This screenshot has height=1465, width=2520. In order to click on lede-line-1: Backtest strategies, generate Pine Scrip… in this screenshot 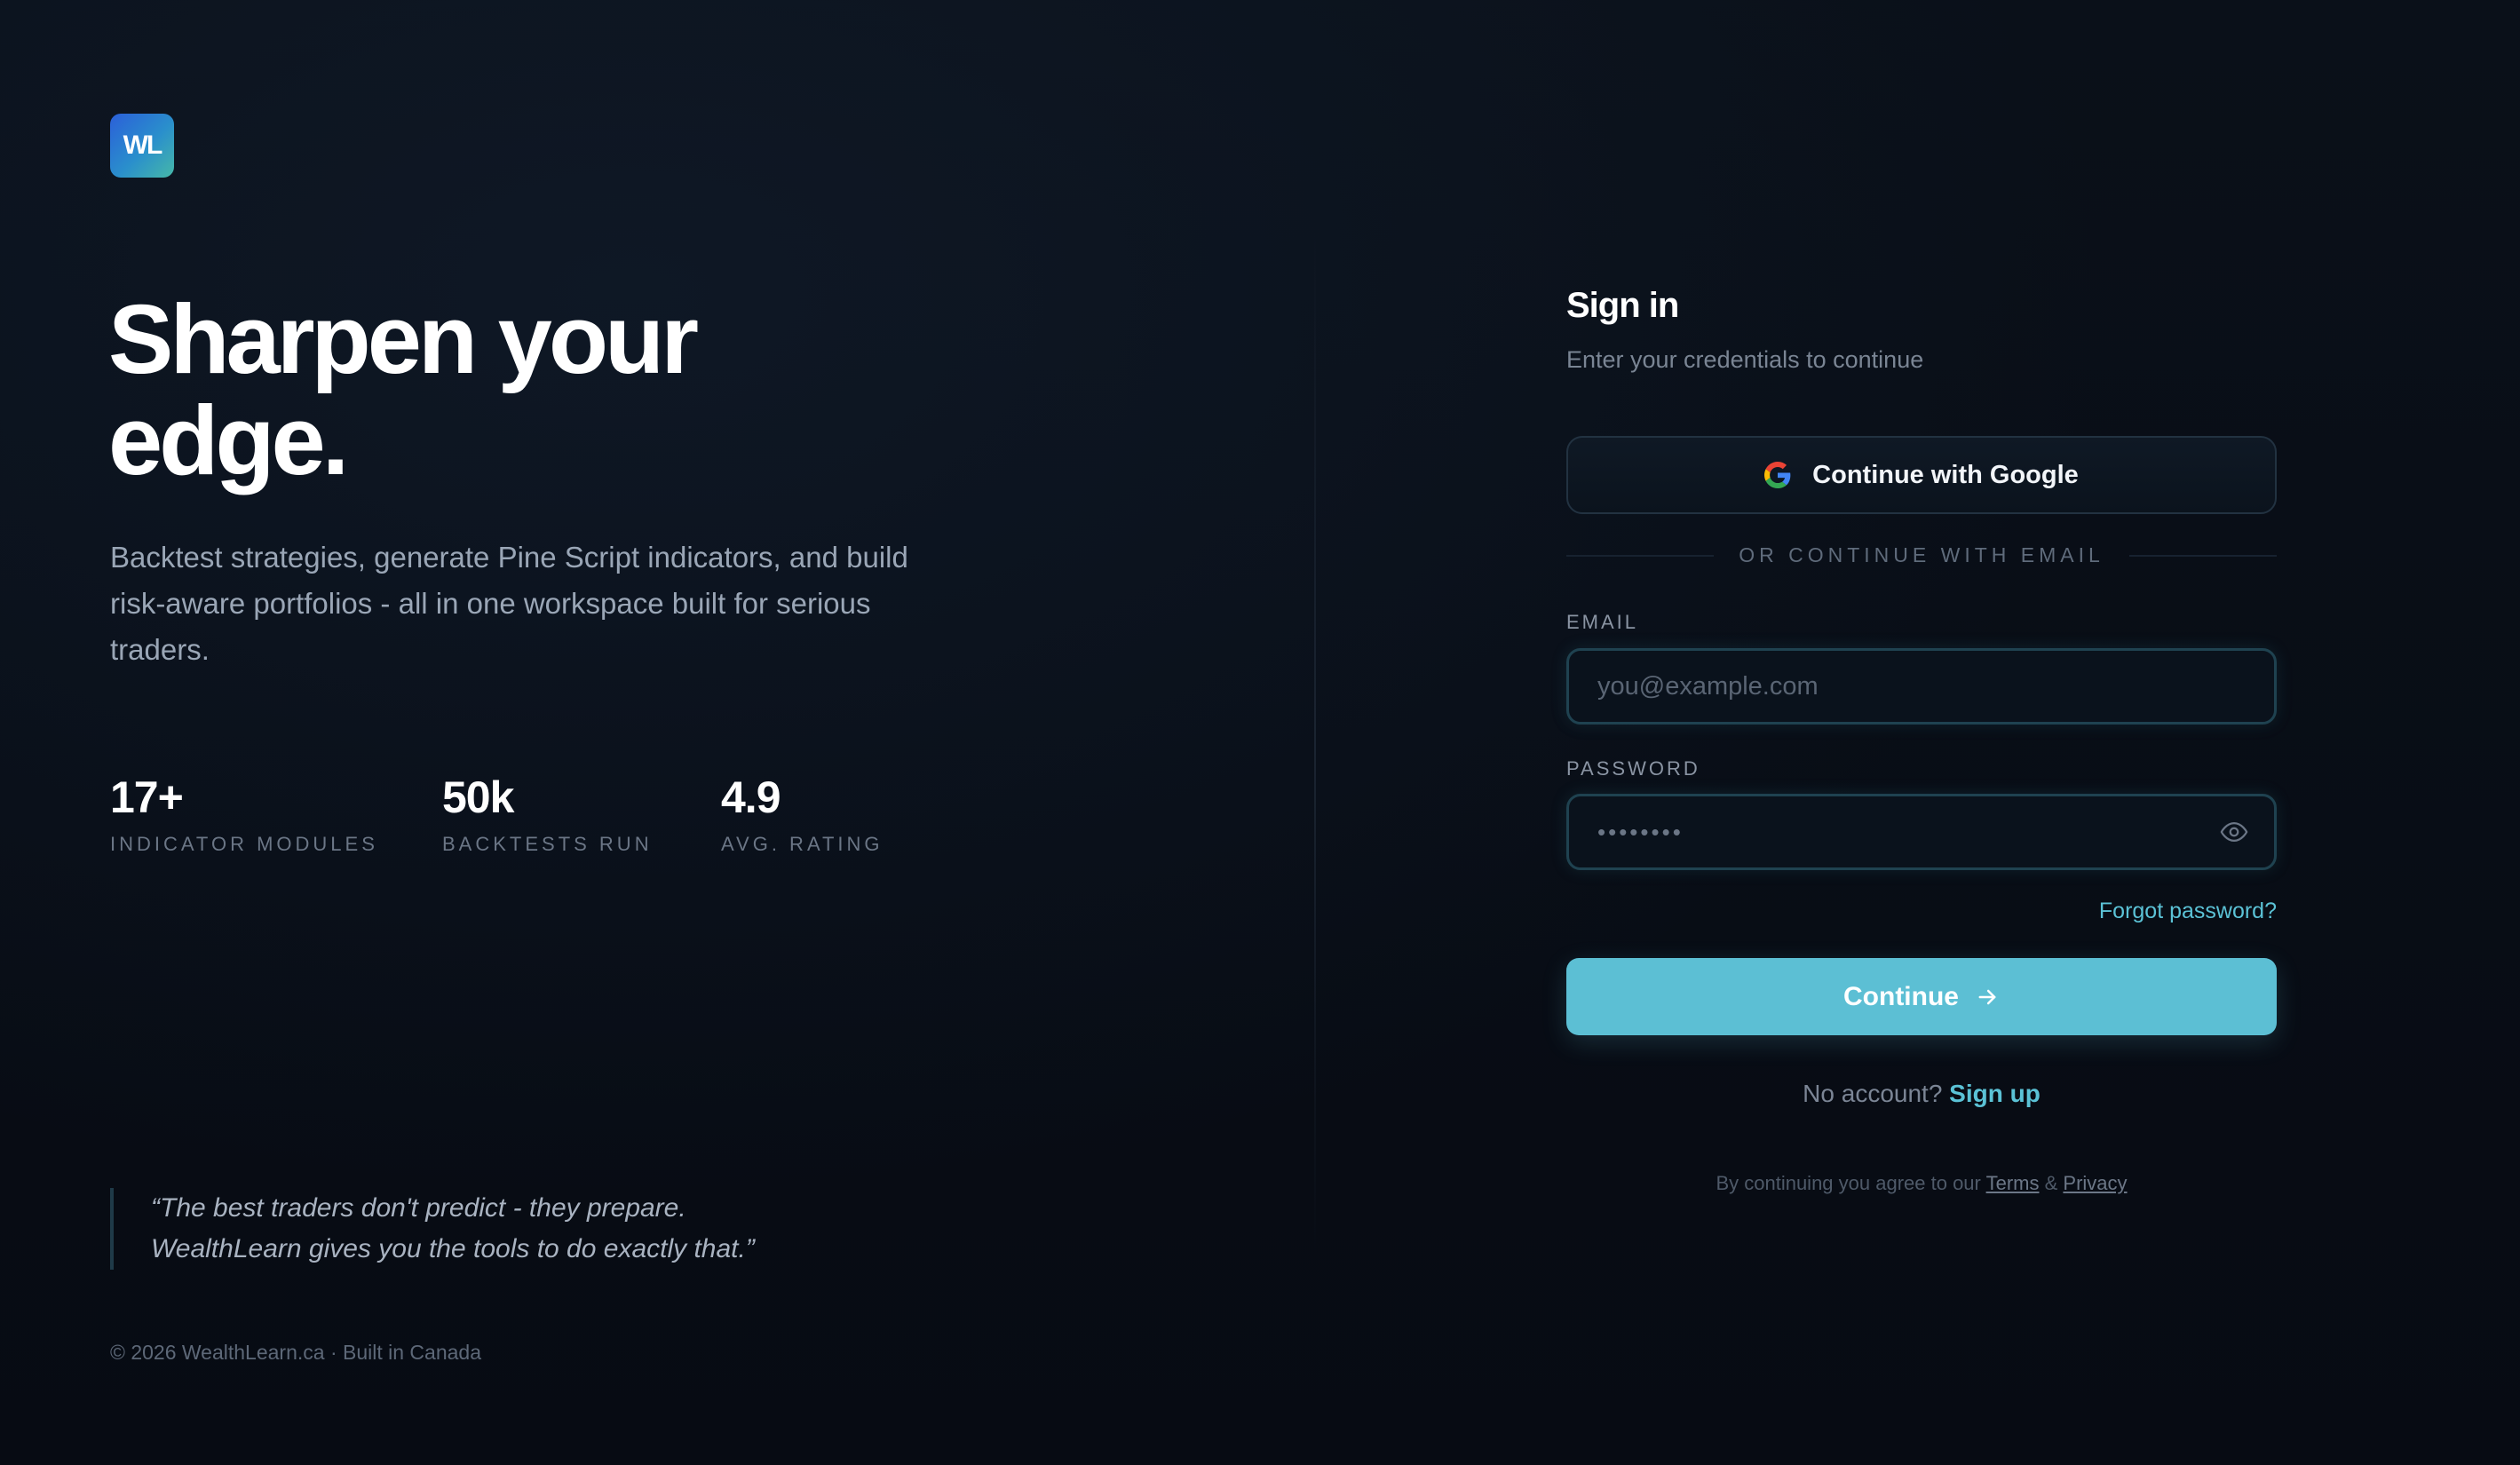, I will do `click(509, 558)`.